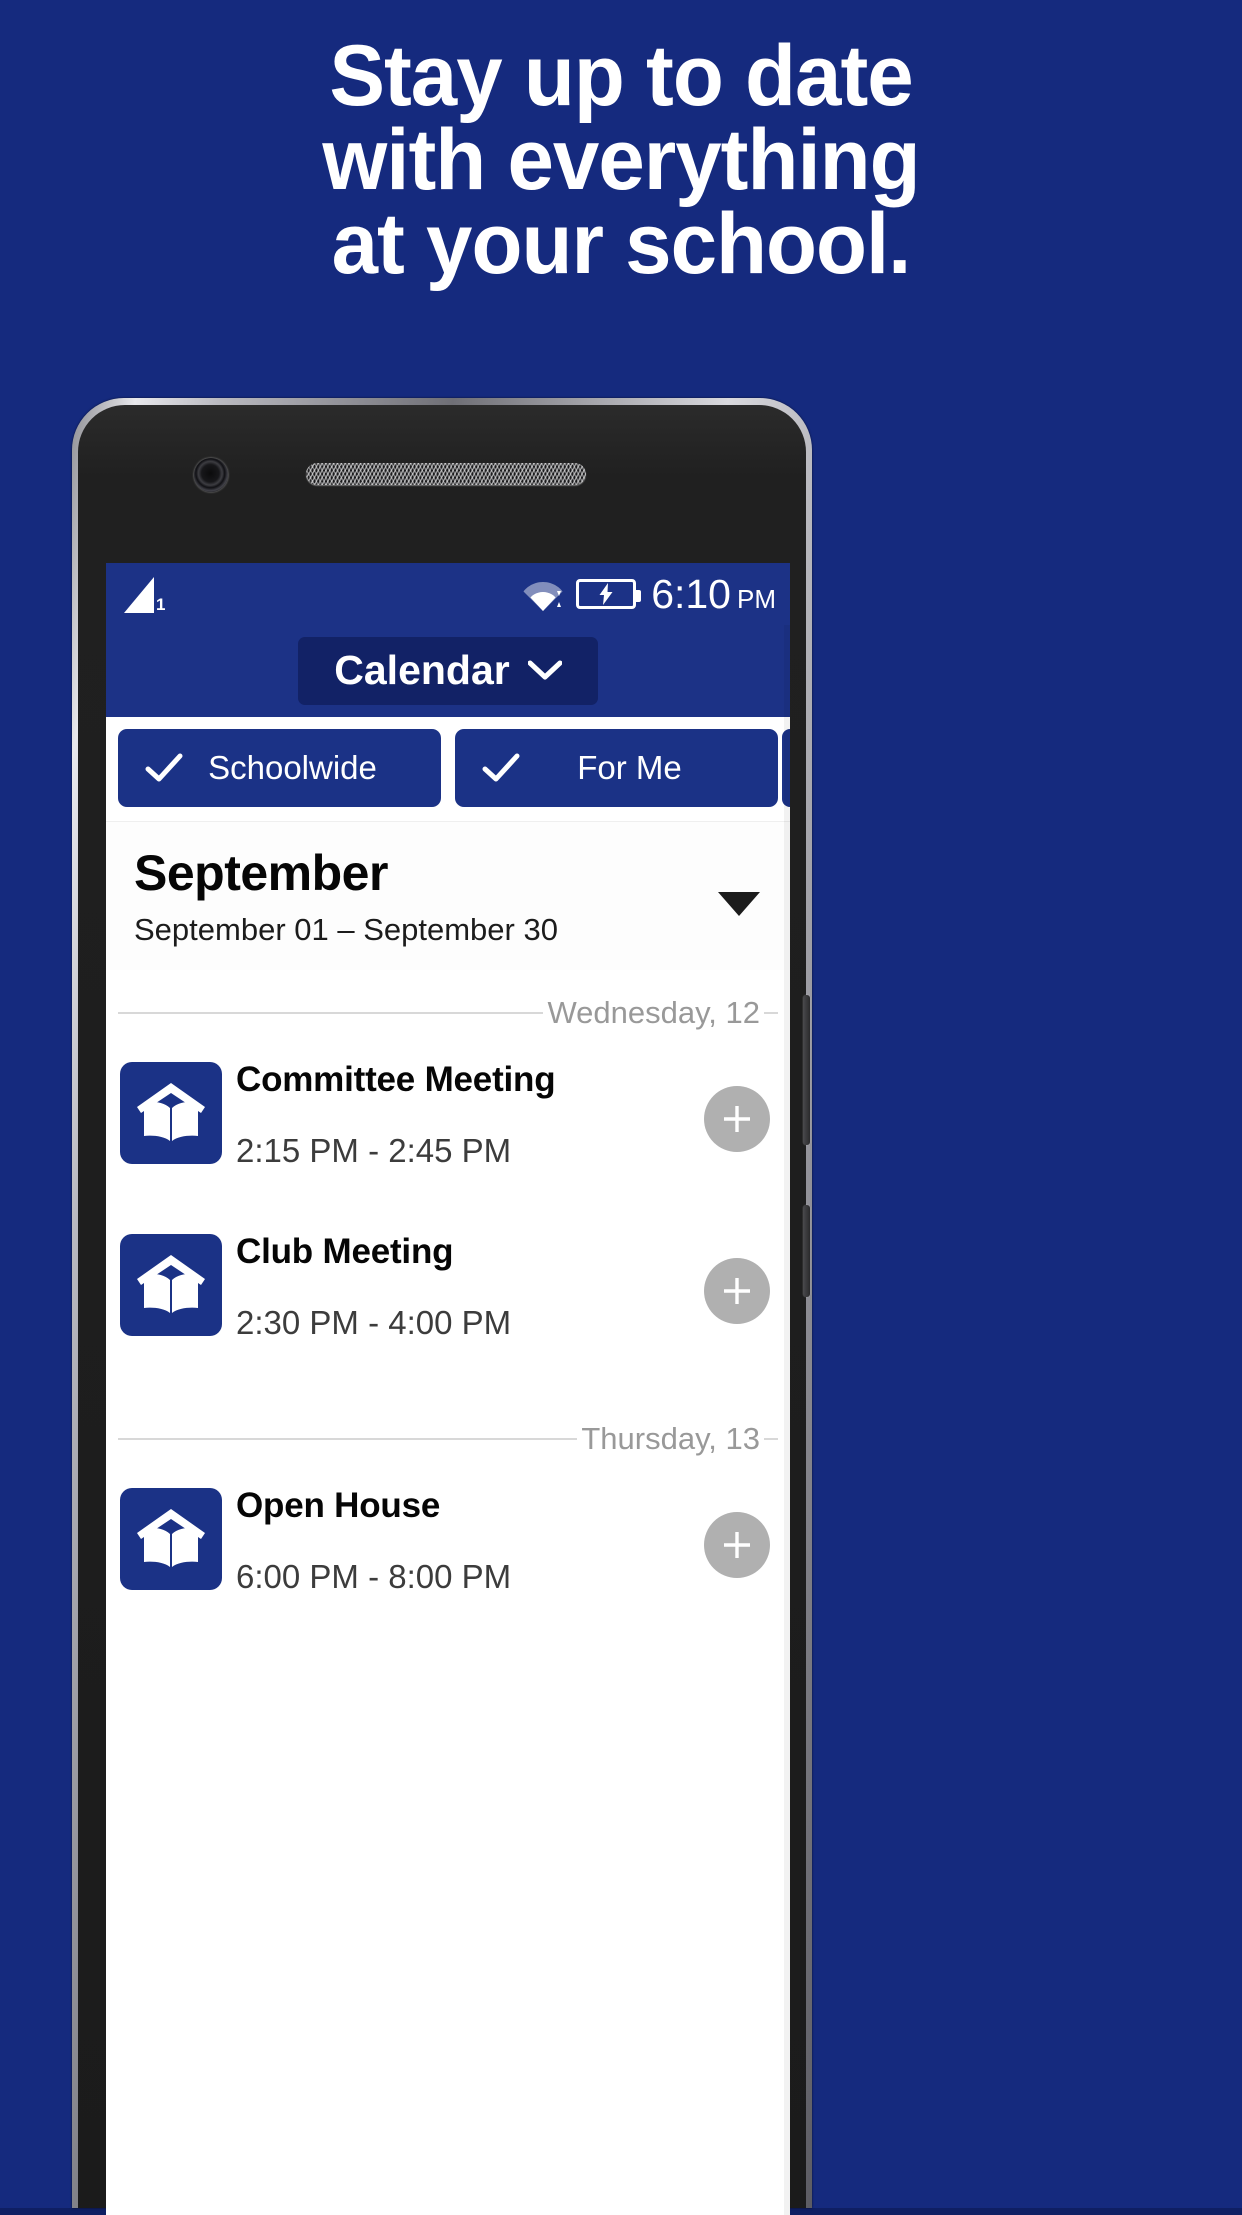  I want to click on month-title: September, so click(261, 873).